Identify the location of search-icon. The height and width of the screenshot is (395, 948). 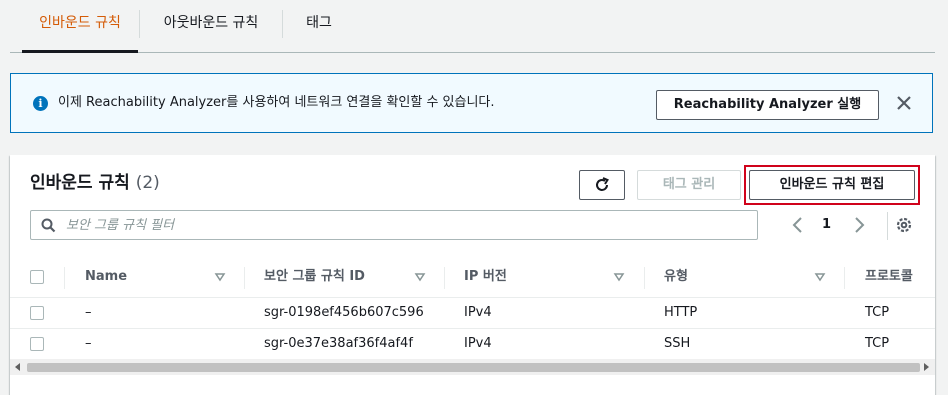
(48, 225).